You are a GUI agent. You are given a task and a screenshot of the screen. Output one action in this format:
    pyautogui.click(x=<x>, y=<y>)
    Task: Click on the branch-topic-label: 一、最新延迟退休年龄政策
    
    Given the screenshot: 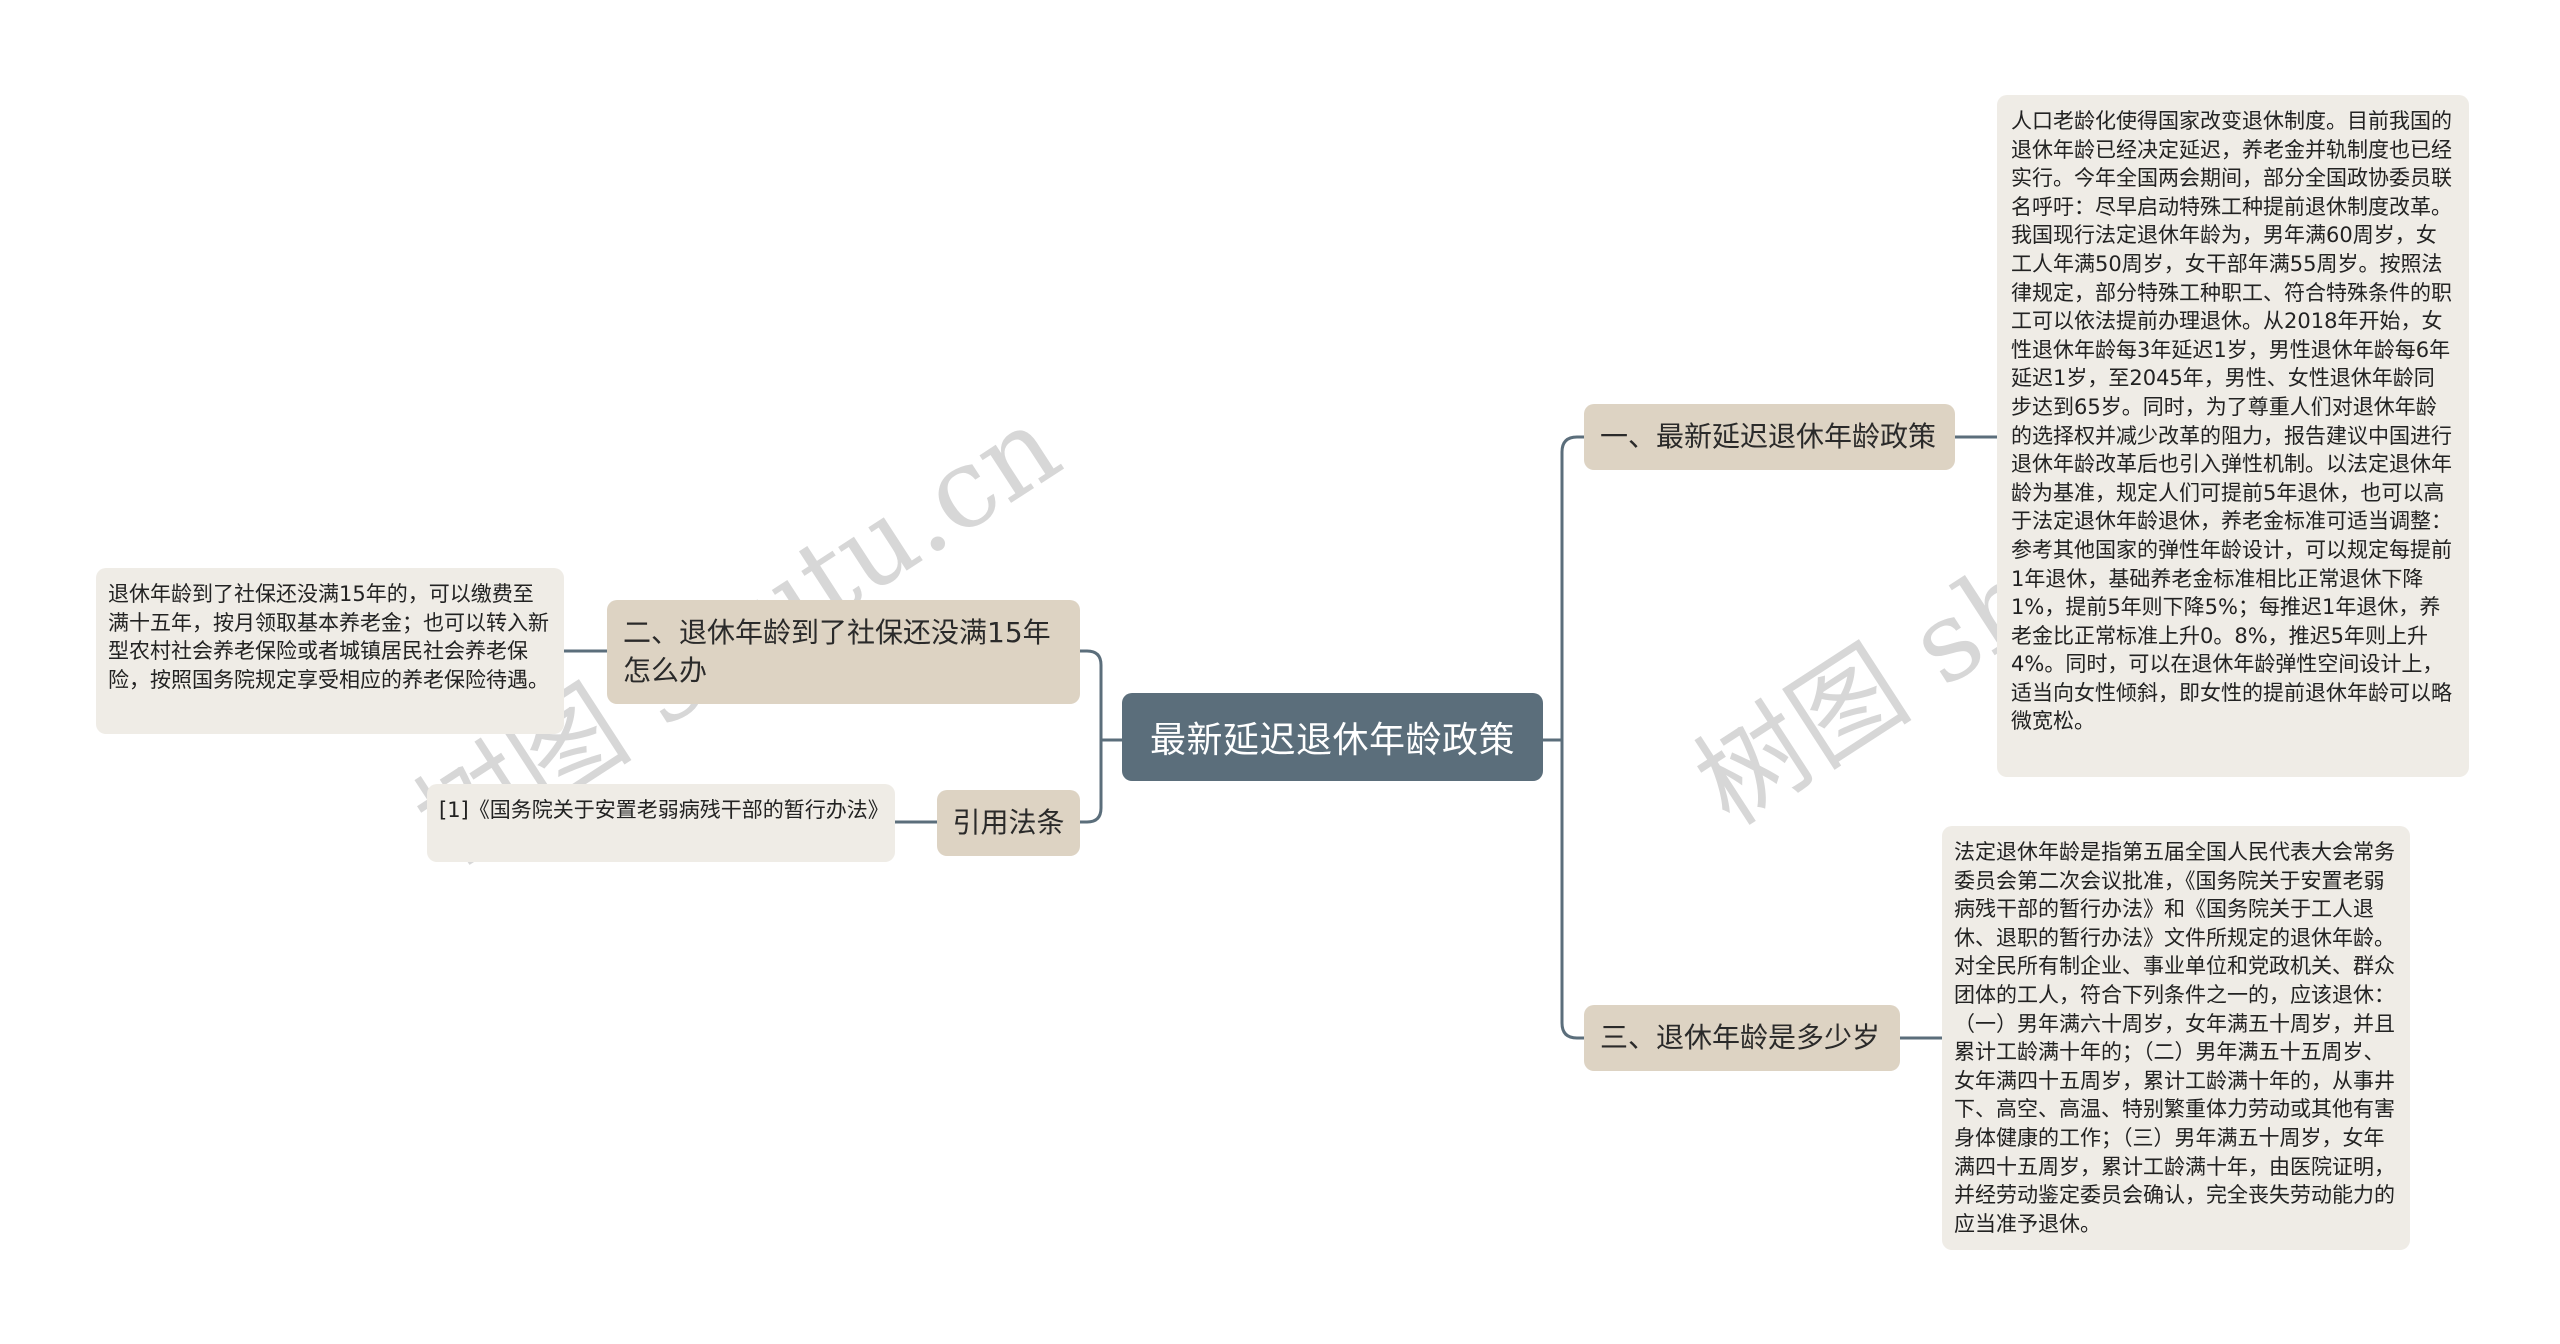 What is the action you would take?
    pyautogui.click(x=1768, y=436)
    